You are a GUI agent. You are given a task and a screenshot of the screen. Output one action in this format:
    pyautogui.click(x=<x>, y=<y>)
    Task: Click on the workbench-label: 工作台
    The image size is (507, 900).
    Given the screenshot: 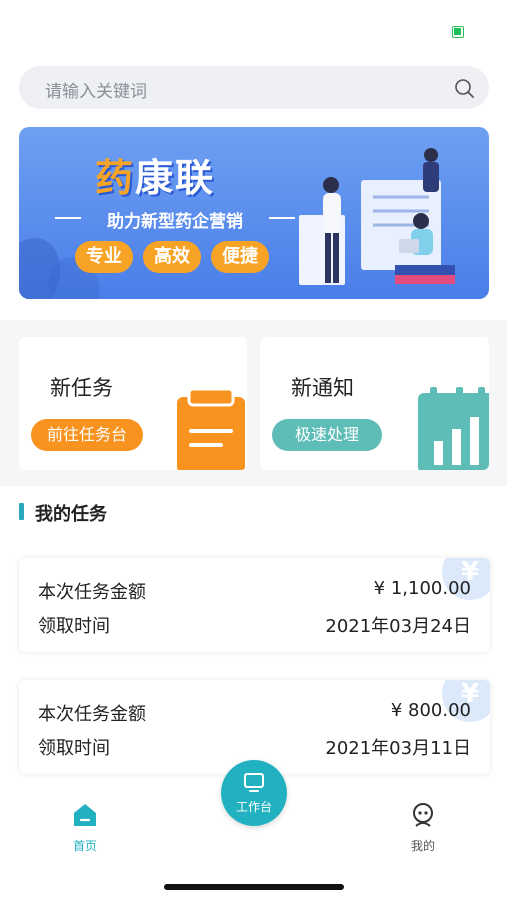 What is the action you would take?
    pyautogui.click(x=253, y=807)
    